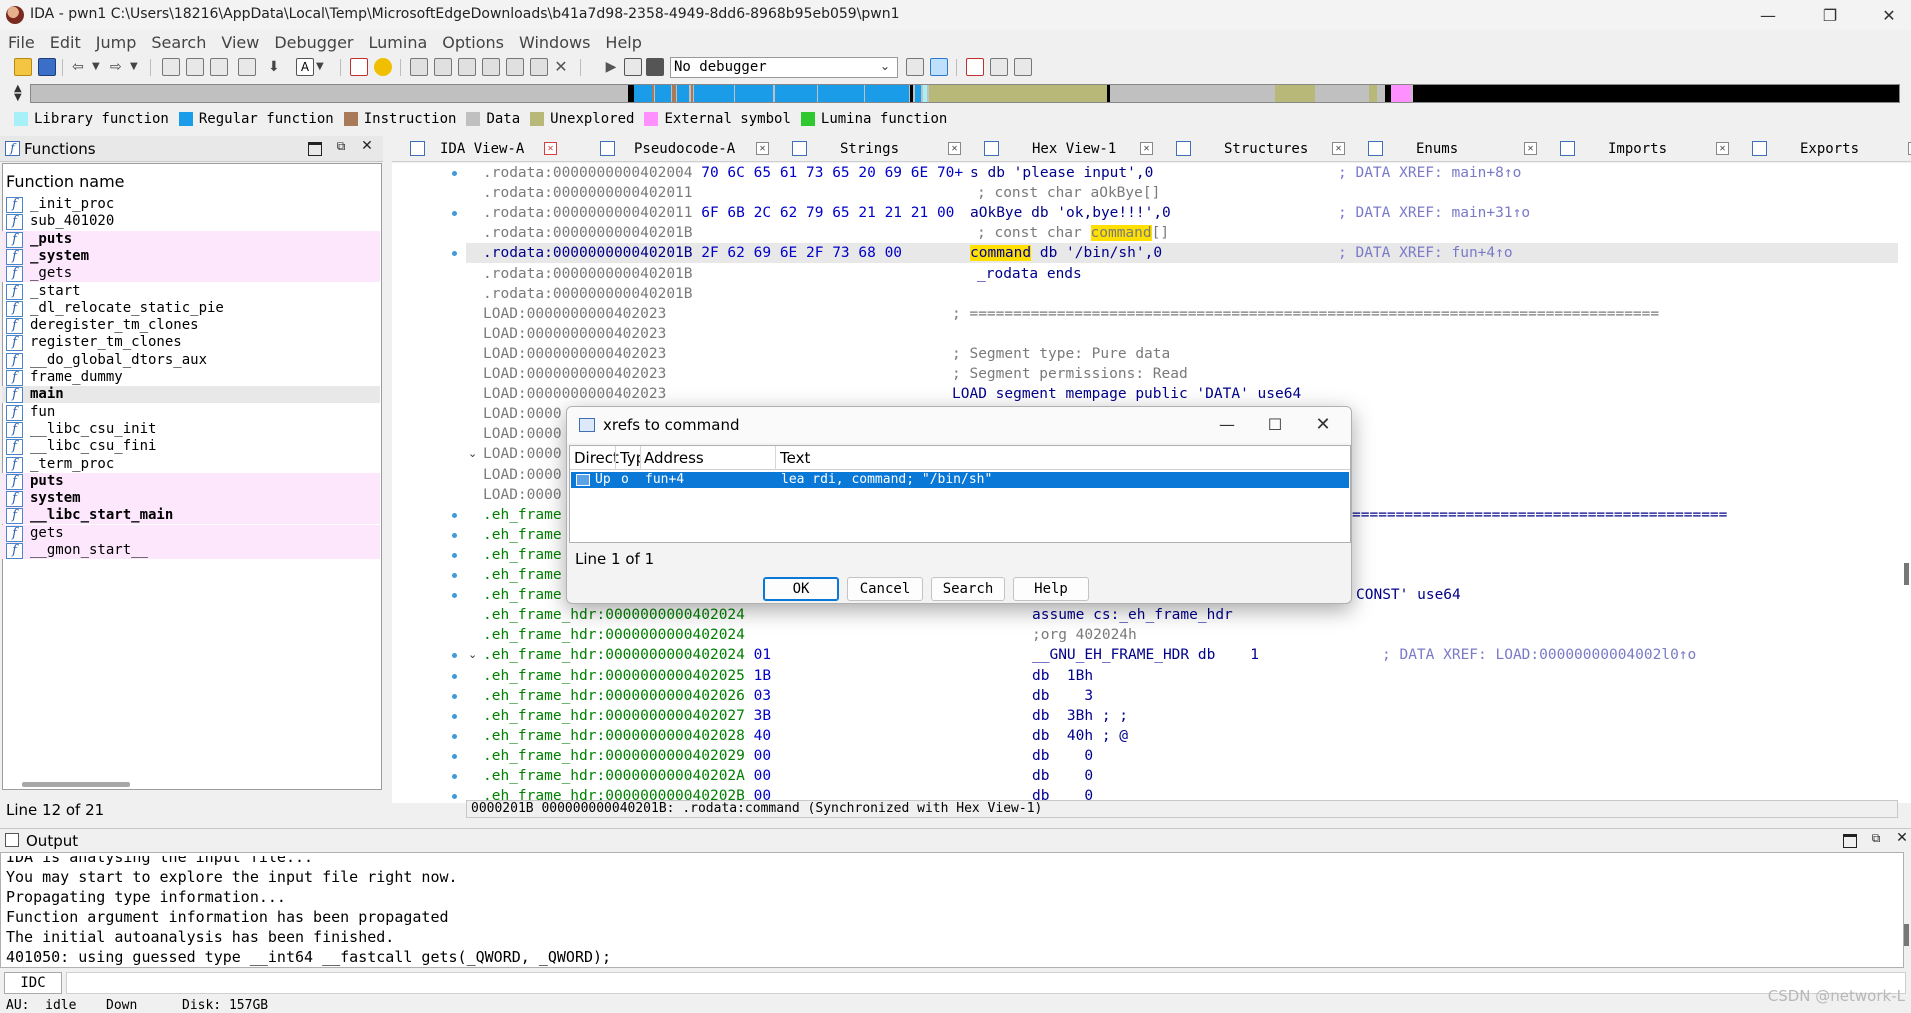  Describe the element at coordinates (1831, 149) in the screenshot. I see `tab-exports: Exports✕` at that location.